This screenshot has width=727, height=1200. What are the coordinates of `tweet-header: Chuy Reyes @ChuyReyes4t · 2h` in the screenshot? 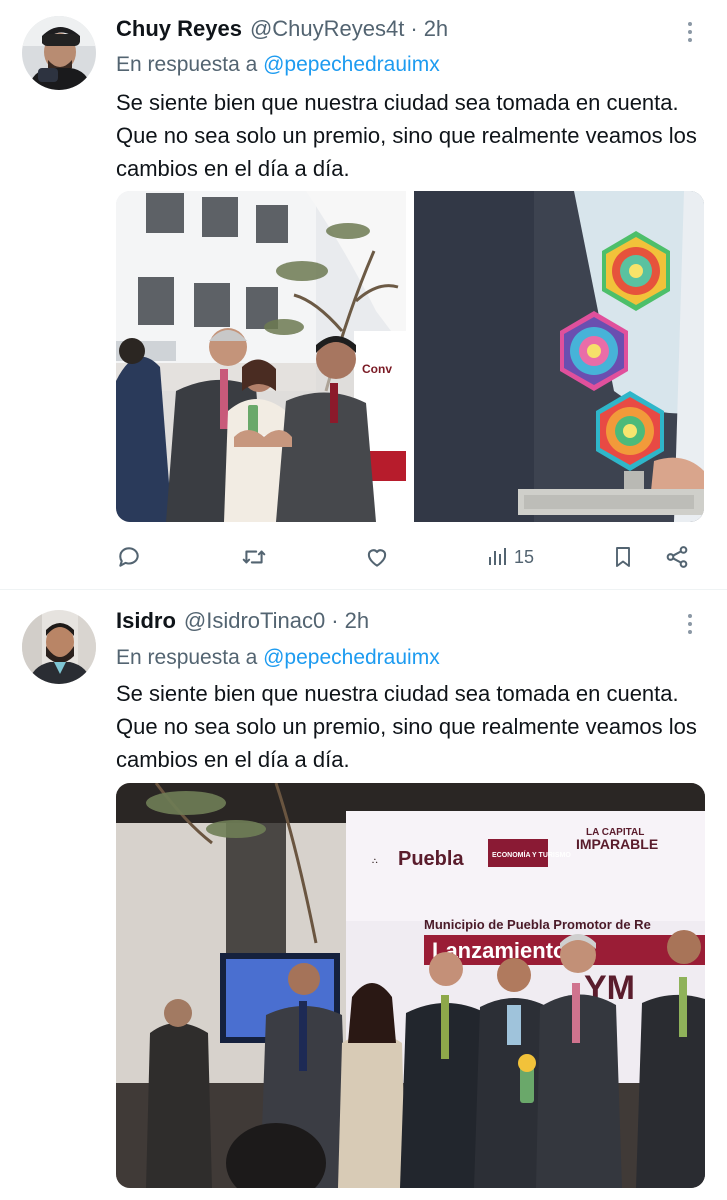 It's located at (282, 29).